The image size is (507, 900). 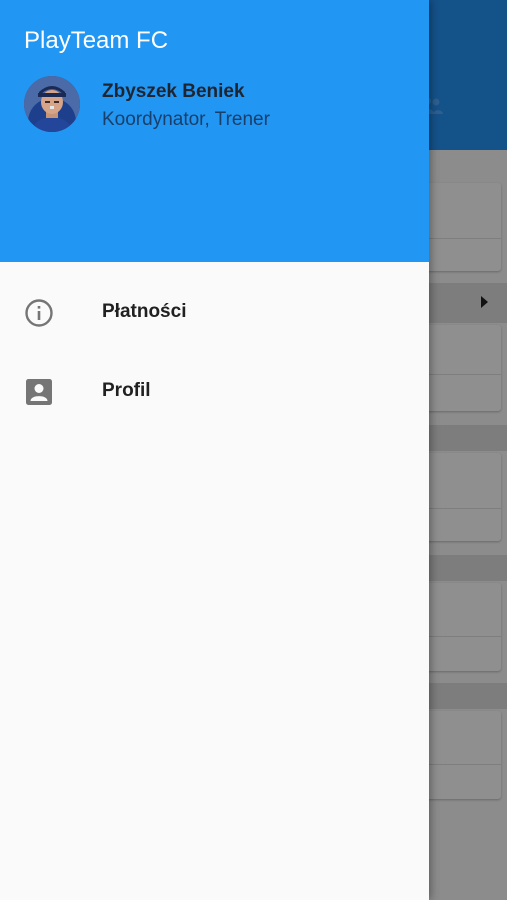 What do you see at coordinates (96, 40) in the screenshot?
I see `club-name: PlayTeam FC` at bounding box center [96, 40].